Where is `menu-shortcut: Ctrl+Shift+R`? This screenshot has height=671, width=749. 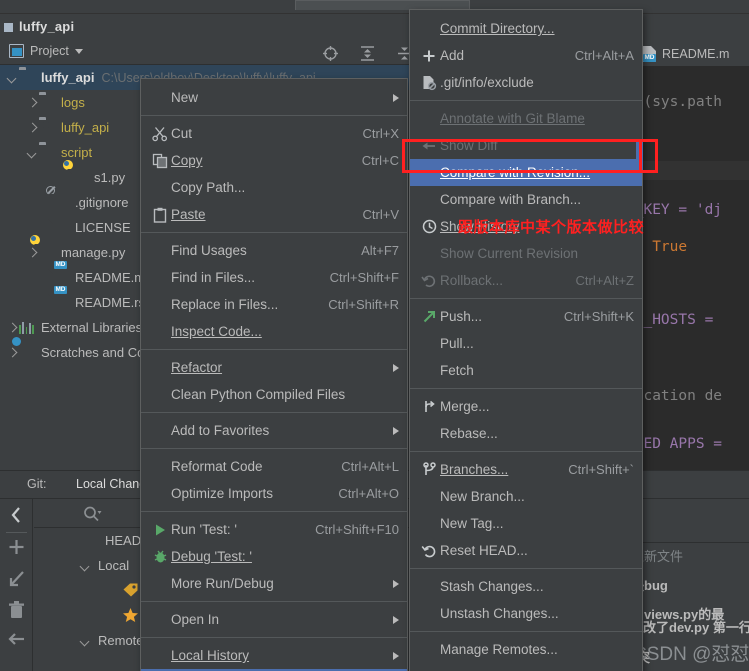 menu-shortcut: Ctrl+Shift+R is located at coordinates (363, 304).